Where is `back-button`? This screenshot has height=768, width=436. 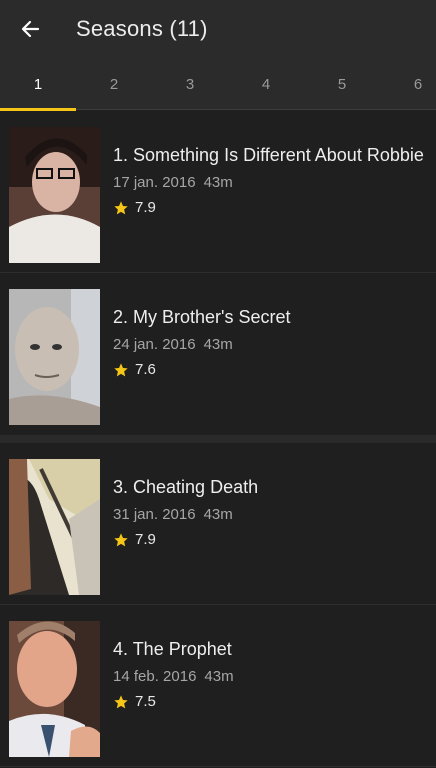 back-button is located at coordinates (30, 29).